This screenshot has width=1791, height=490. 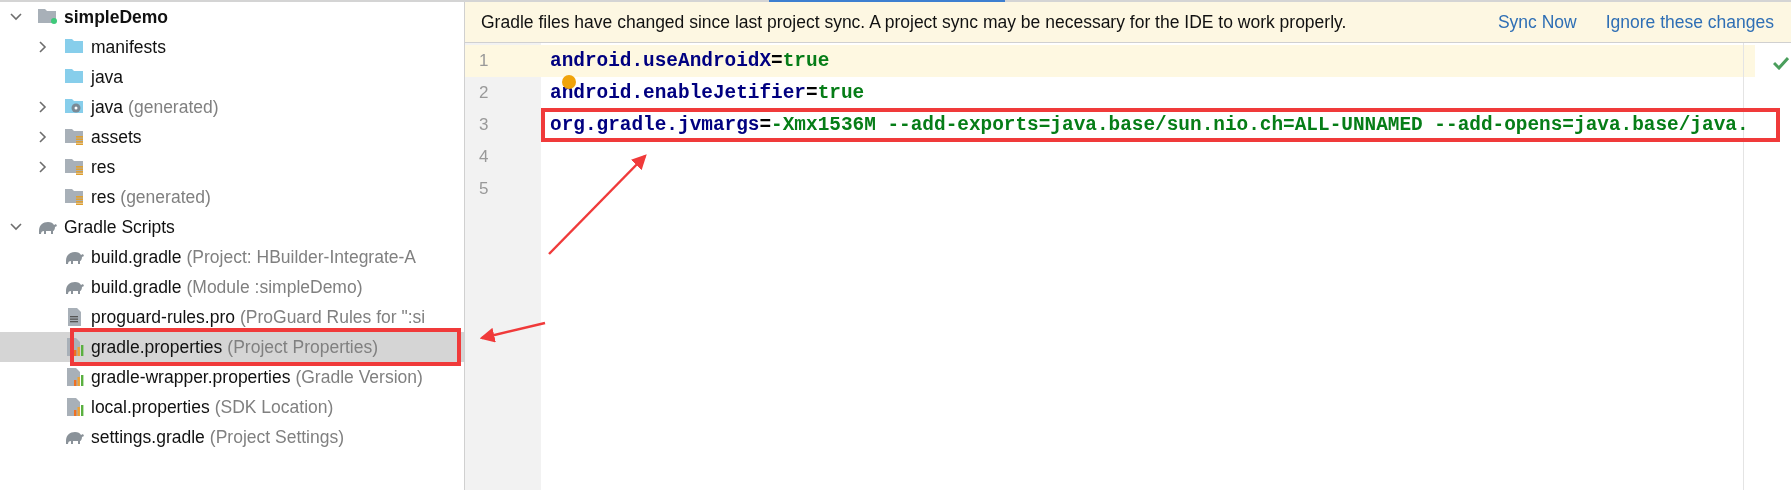 I want to click on tree-item: manifests, so click(x=232, y=47).